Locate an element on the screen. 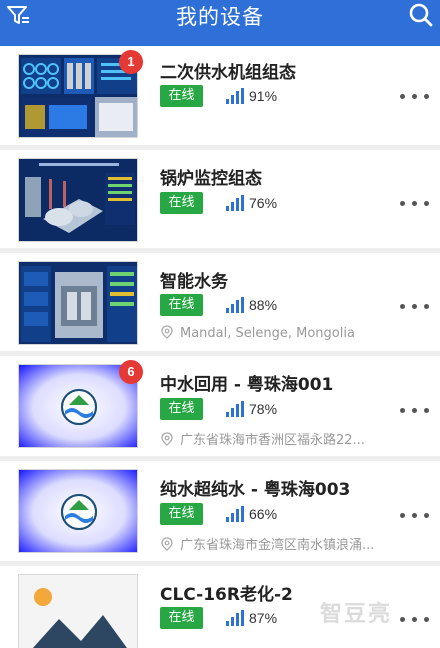 Image resolution: width=440 pixels, height=648 pixels. location-text: Mandal, Selenge, Mongolia is located at coordinates (267, 333).